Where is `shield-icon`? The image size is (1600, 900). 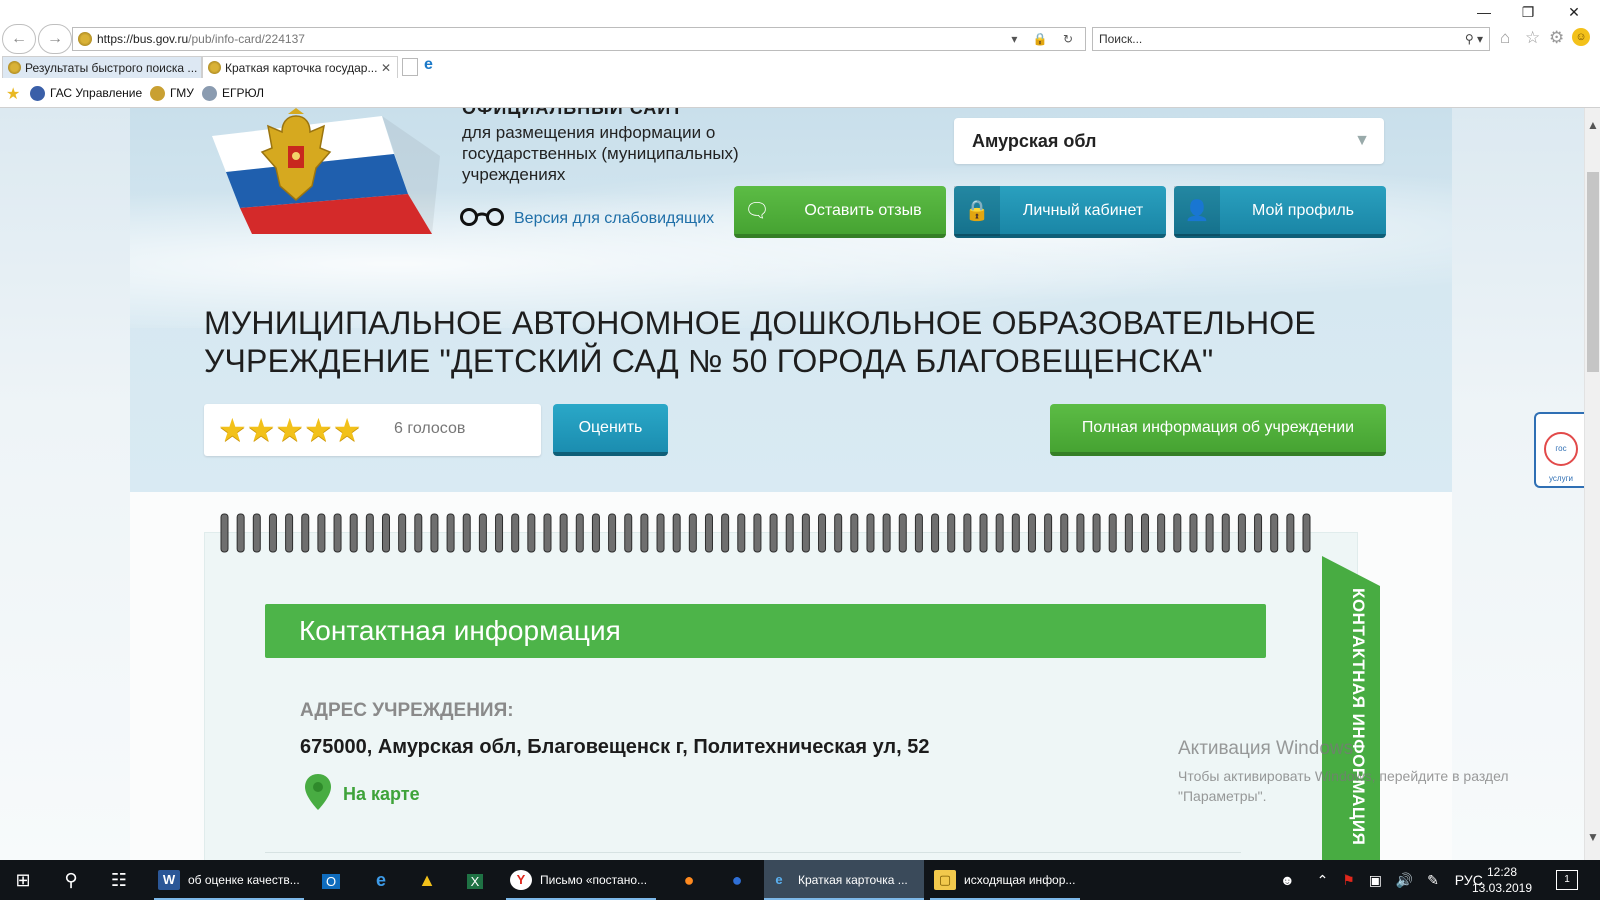 shield-icon is located at coordinates (37, 93).